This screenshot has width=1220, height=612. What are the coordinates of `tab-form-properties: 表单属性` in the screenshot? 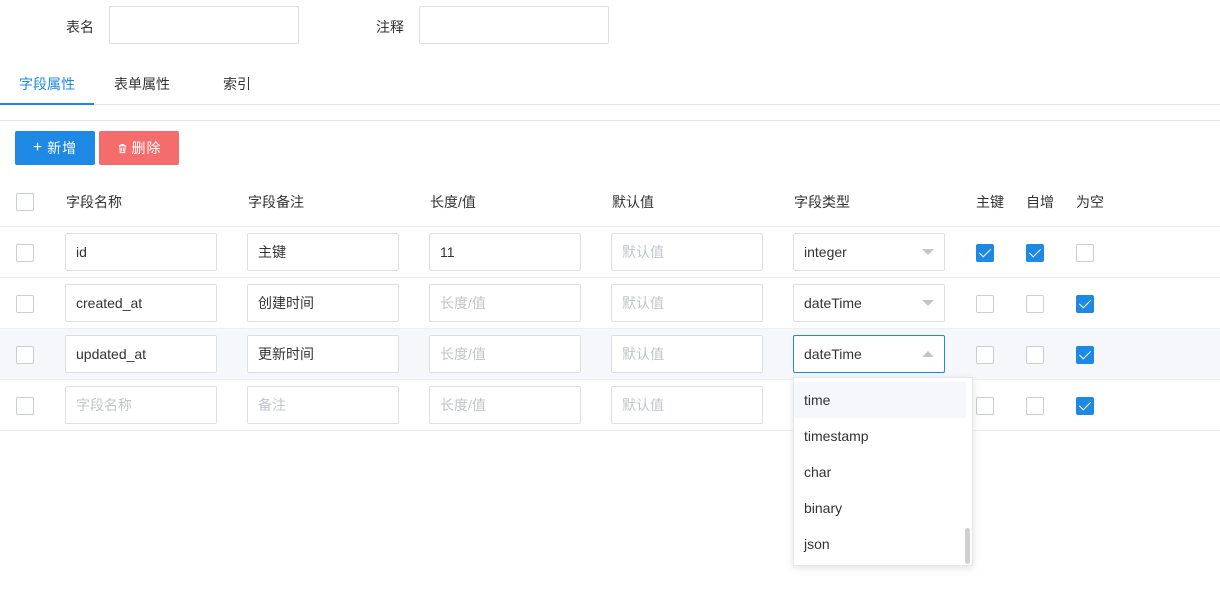 It's located at (142, 84).